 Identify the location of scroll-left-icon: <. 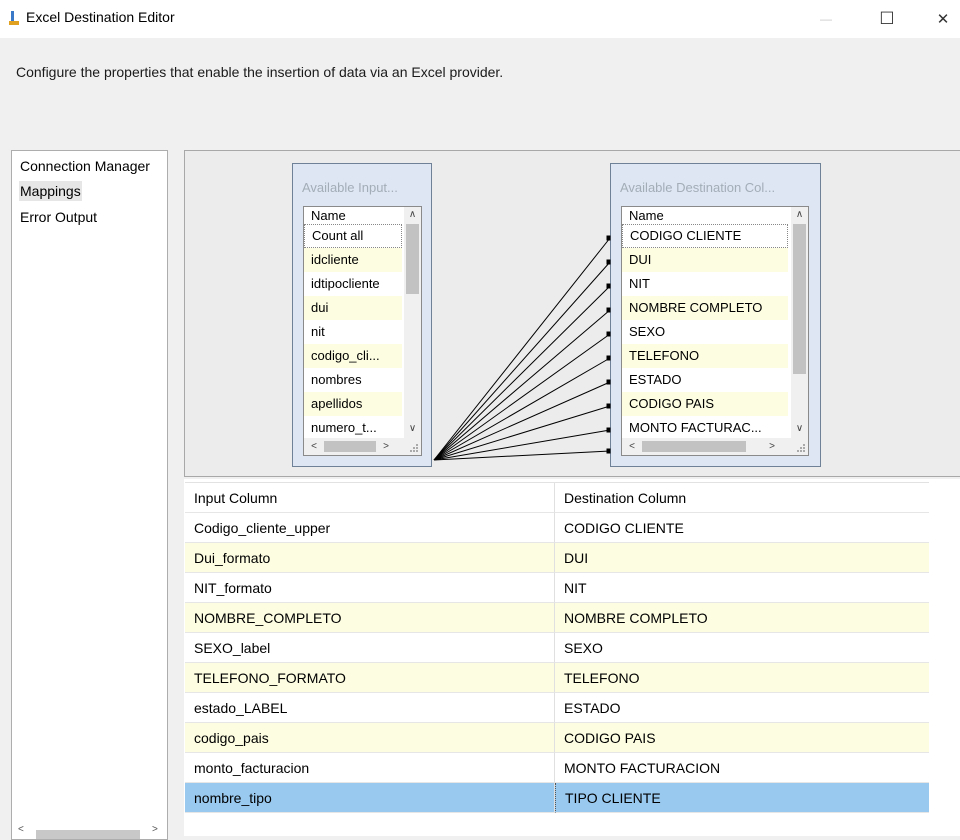
(21, 829).